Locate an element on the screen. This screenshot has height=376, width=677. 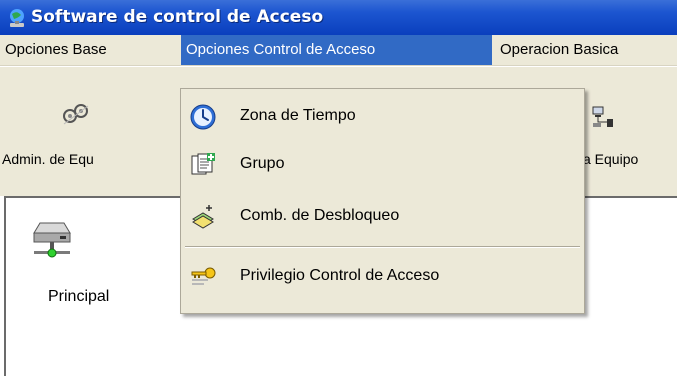
menu-item-label: Comb. de Desbloqueo is located at coordinates (320, 215).